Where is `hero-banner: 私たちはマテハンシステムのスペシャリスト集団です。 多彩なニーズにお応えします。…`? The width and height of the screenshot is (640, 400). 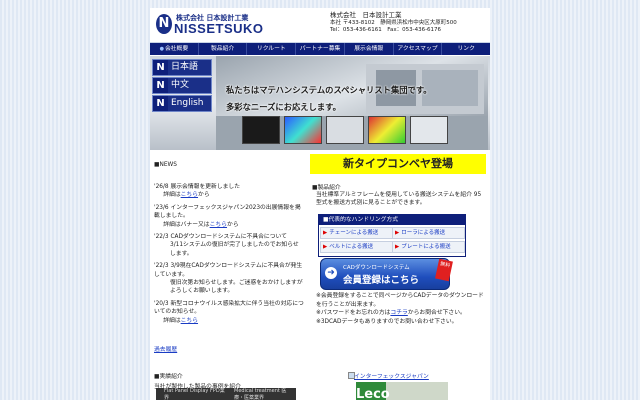
hero-banner: 私たちはマテハンシステムのスペシャリスト集団です。 多彩なニーズにお応えします。… is located at coordinates (320, 103).